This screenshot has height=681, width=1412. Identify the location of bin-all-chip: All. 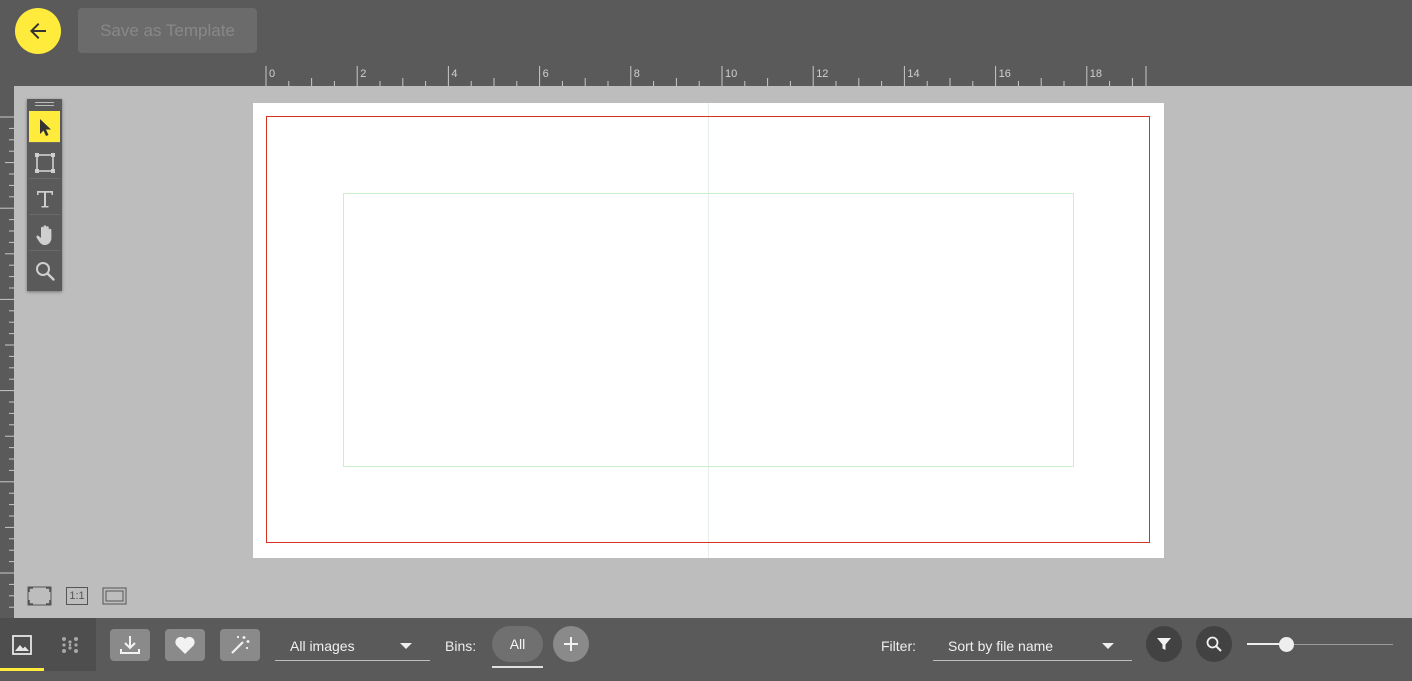
(517, 647).